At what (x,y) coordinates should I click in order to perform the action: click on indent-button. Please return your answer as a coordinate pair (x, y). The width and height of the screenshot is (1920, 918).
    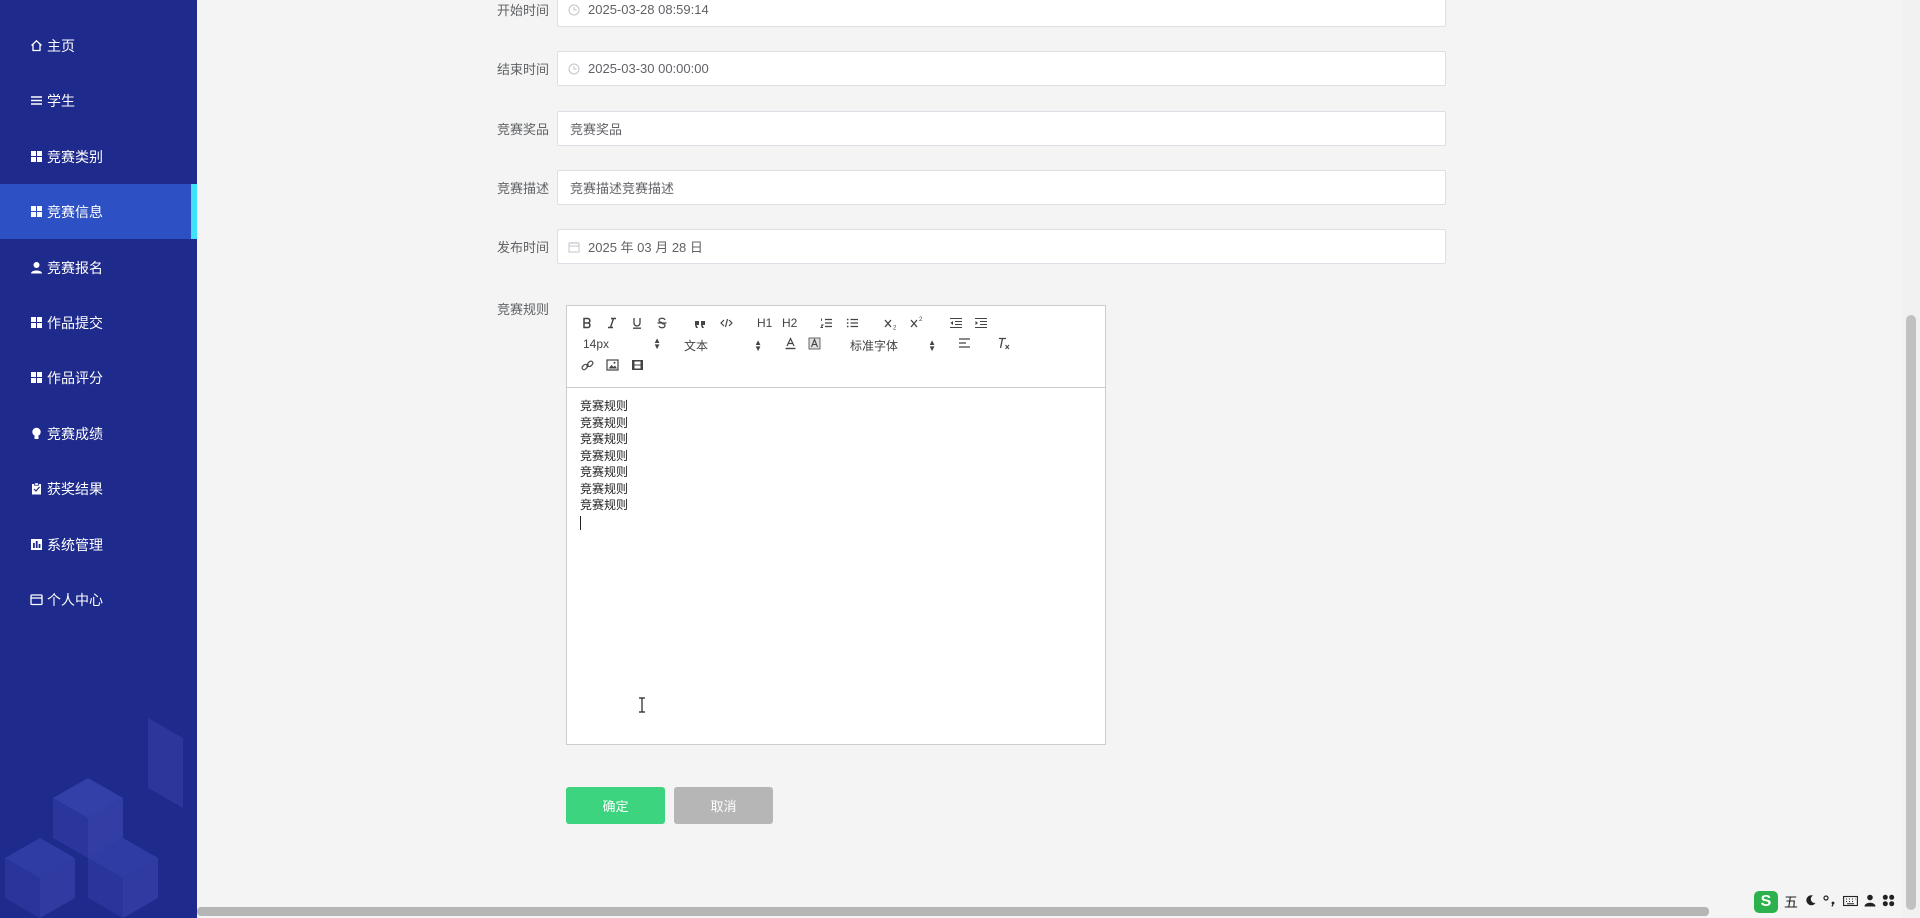
    Looking at the image, I should click on (981, 323).